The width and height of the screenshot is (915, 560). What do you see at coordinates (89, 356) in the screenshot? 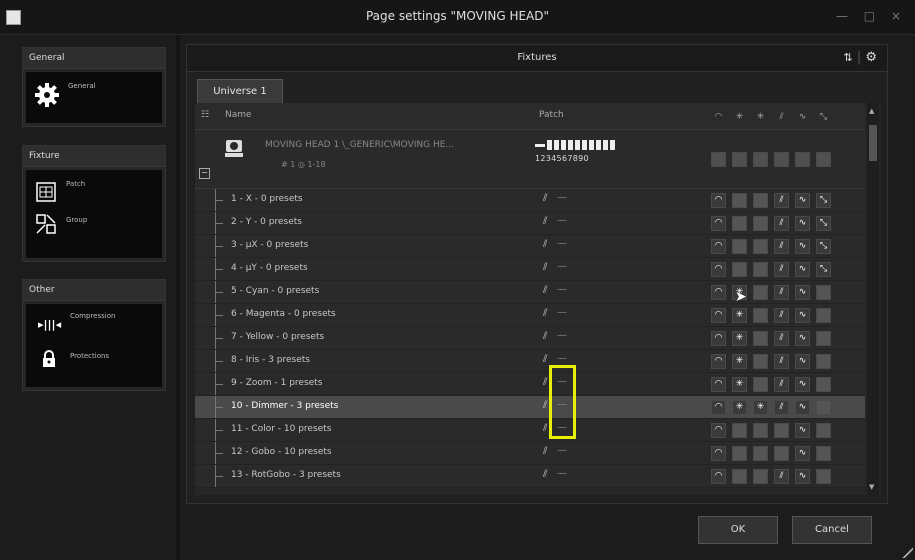
I see `protections-label: Protections` at bounding box center [89, 356].